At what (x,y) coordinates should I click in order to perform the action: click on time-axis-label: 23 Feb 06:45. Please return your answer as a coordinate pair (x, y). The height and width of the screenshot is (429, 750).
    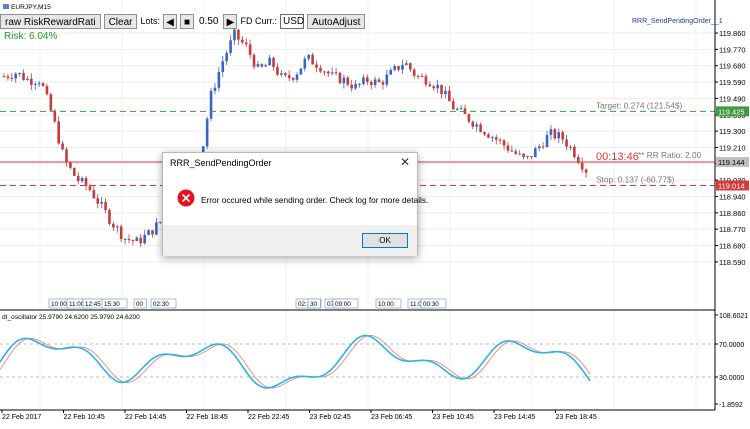
    Looking at the image, I should click on (391, 417).